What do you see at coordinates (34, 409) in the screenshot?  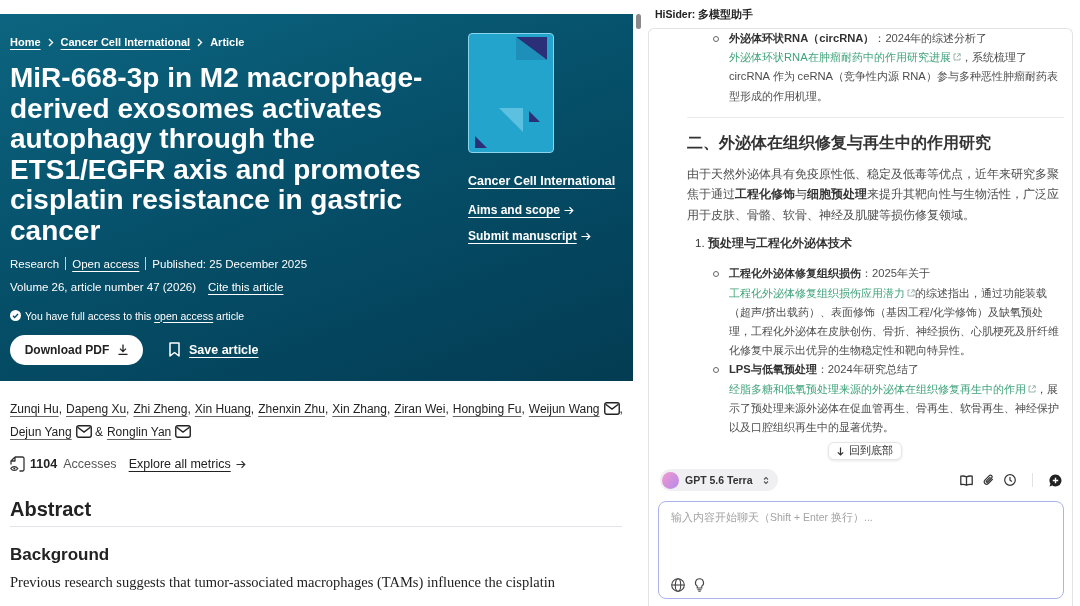 I see `author-link: Zunqi Hu` at bounding box center [34, 409].